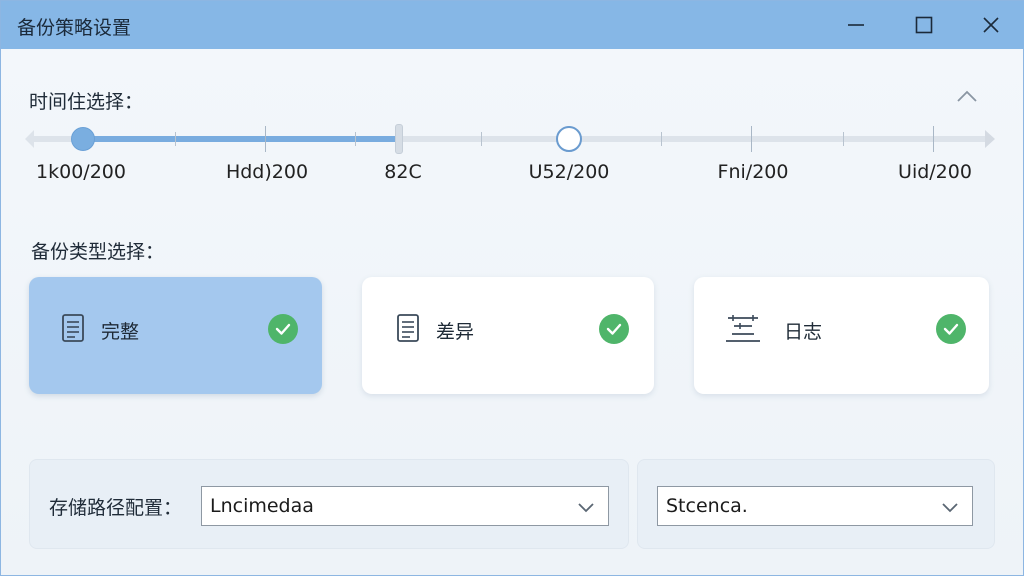 Image resolution: width=1024 pixels, height=576 pixels. I want to click on minimize-icon, so click(856, 25).